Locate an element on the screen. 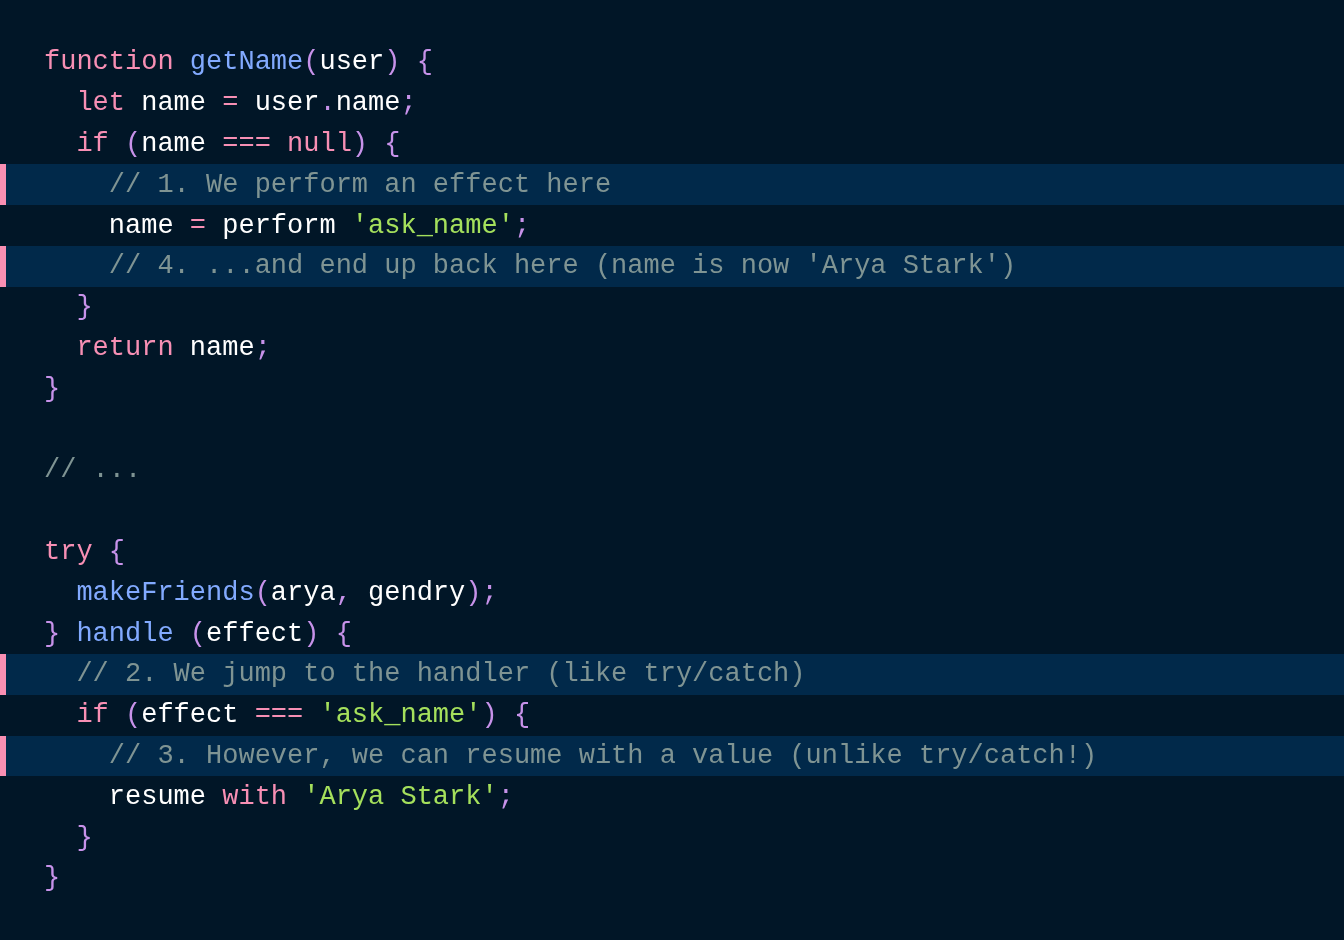 Image resolution: width=1344 pixels, height=940 pixels. code-comment: // 4. ...and end up back here (name is now 'Arya Stark') is located at coordinates (562, 267).